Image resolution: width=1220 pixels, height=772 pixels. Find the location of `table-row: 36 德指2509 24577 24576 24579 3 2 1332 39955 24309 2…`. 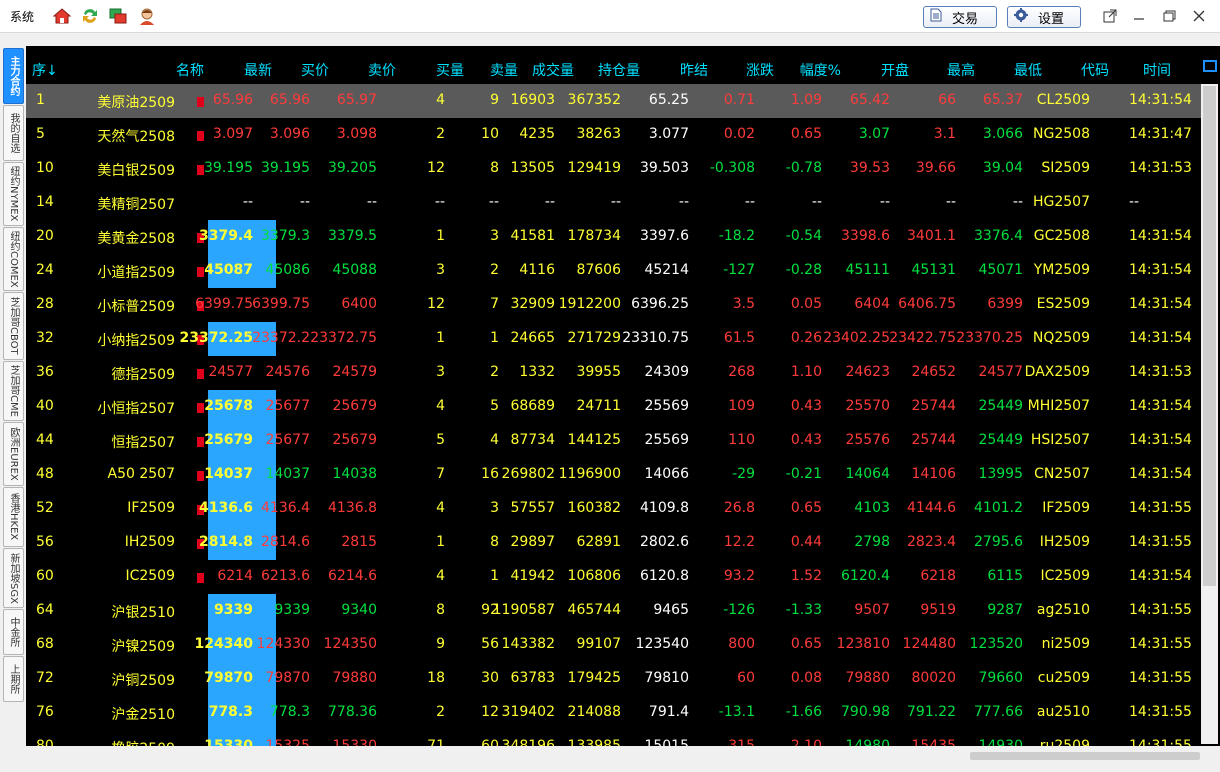

table-row: 36 德指2509 24577 24576 24579 3 2 1332 39955 24309 2… is located at coordinates (613, 373).